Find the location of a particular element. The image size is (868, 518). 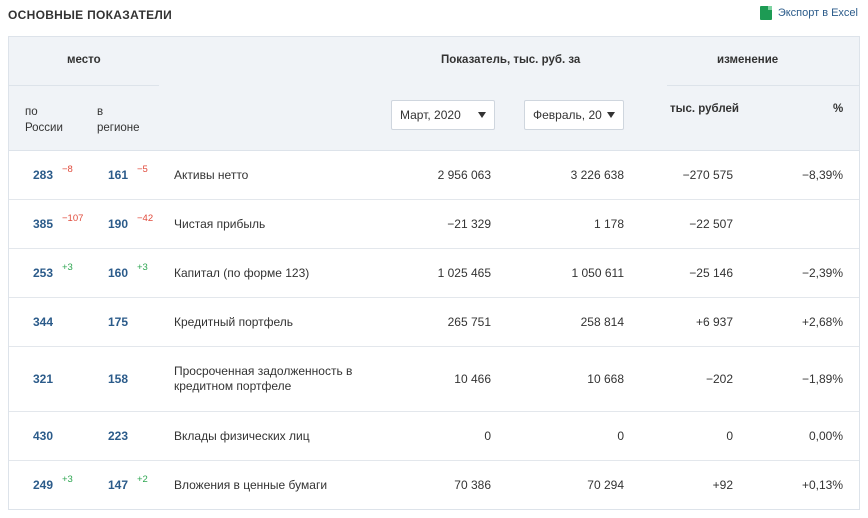

change-percent-header: % is located at coordinates (838, 109).